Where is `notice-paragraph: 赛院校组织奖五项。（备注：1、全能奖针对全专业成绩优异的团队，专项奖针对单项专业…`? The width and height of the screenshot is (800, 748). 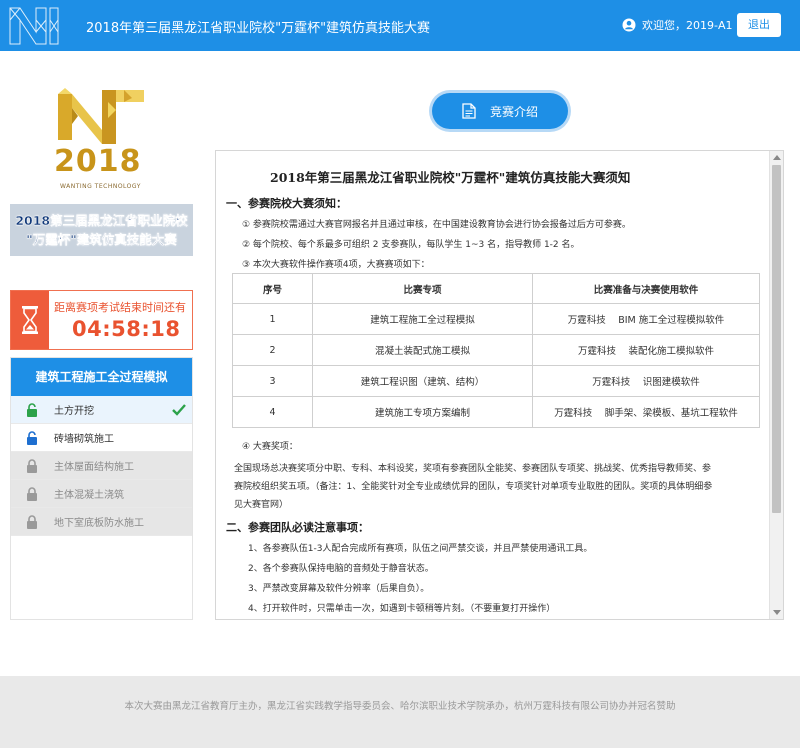
notice-paragraph: 赛院校组织奖五项。（备注：1、全能奖针对全专业成绩优异的团队，专项奖针对单项专业… is located at coordinates (473, 487).